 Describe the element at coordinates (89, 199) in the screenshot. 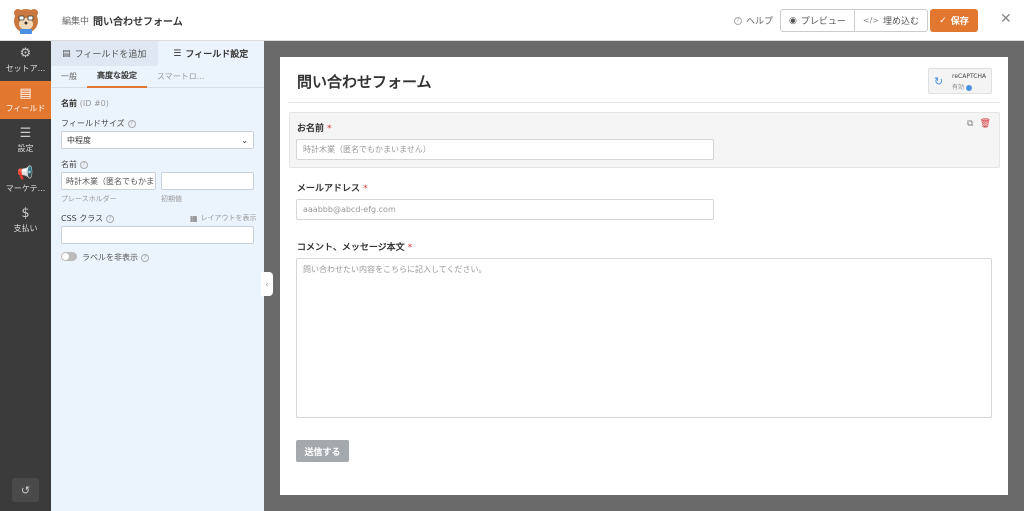

I see `placeholder-hint: プレースホルダー` at that location.